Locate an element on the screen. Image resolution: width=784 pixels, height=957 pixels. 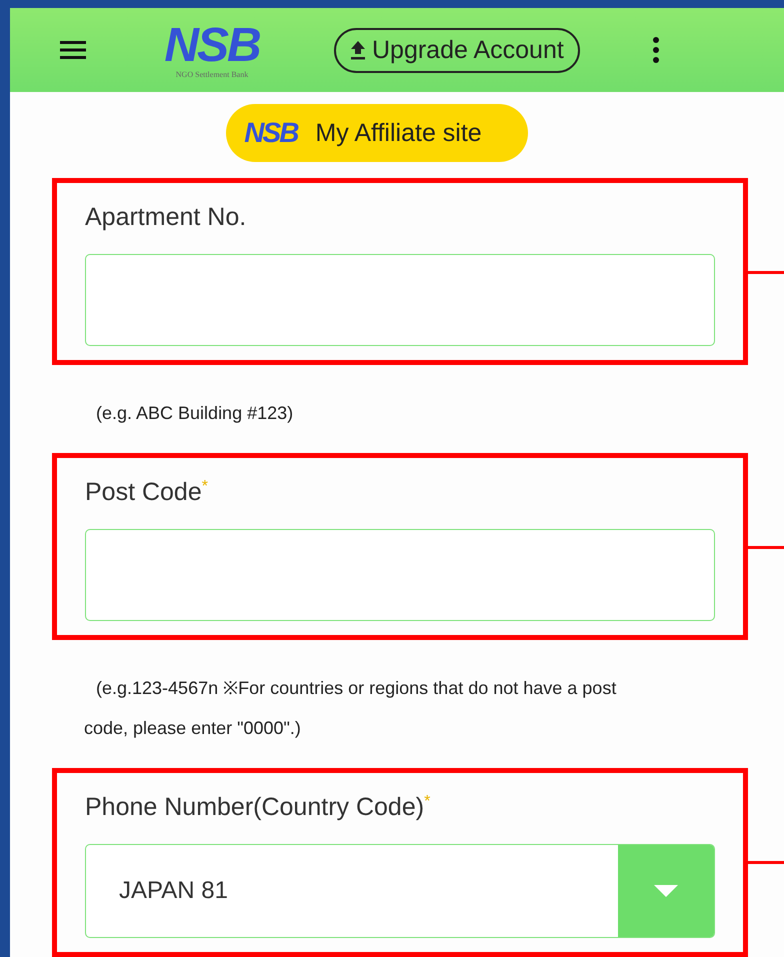
affiliate-site-button: NSB My Affiliate site is located at coordinates (377, 133).